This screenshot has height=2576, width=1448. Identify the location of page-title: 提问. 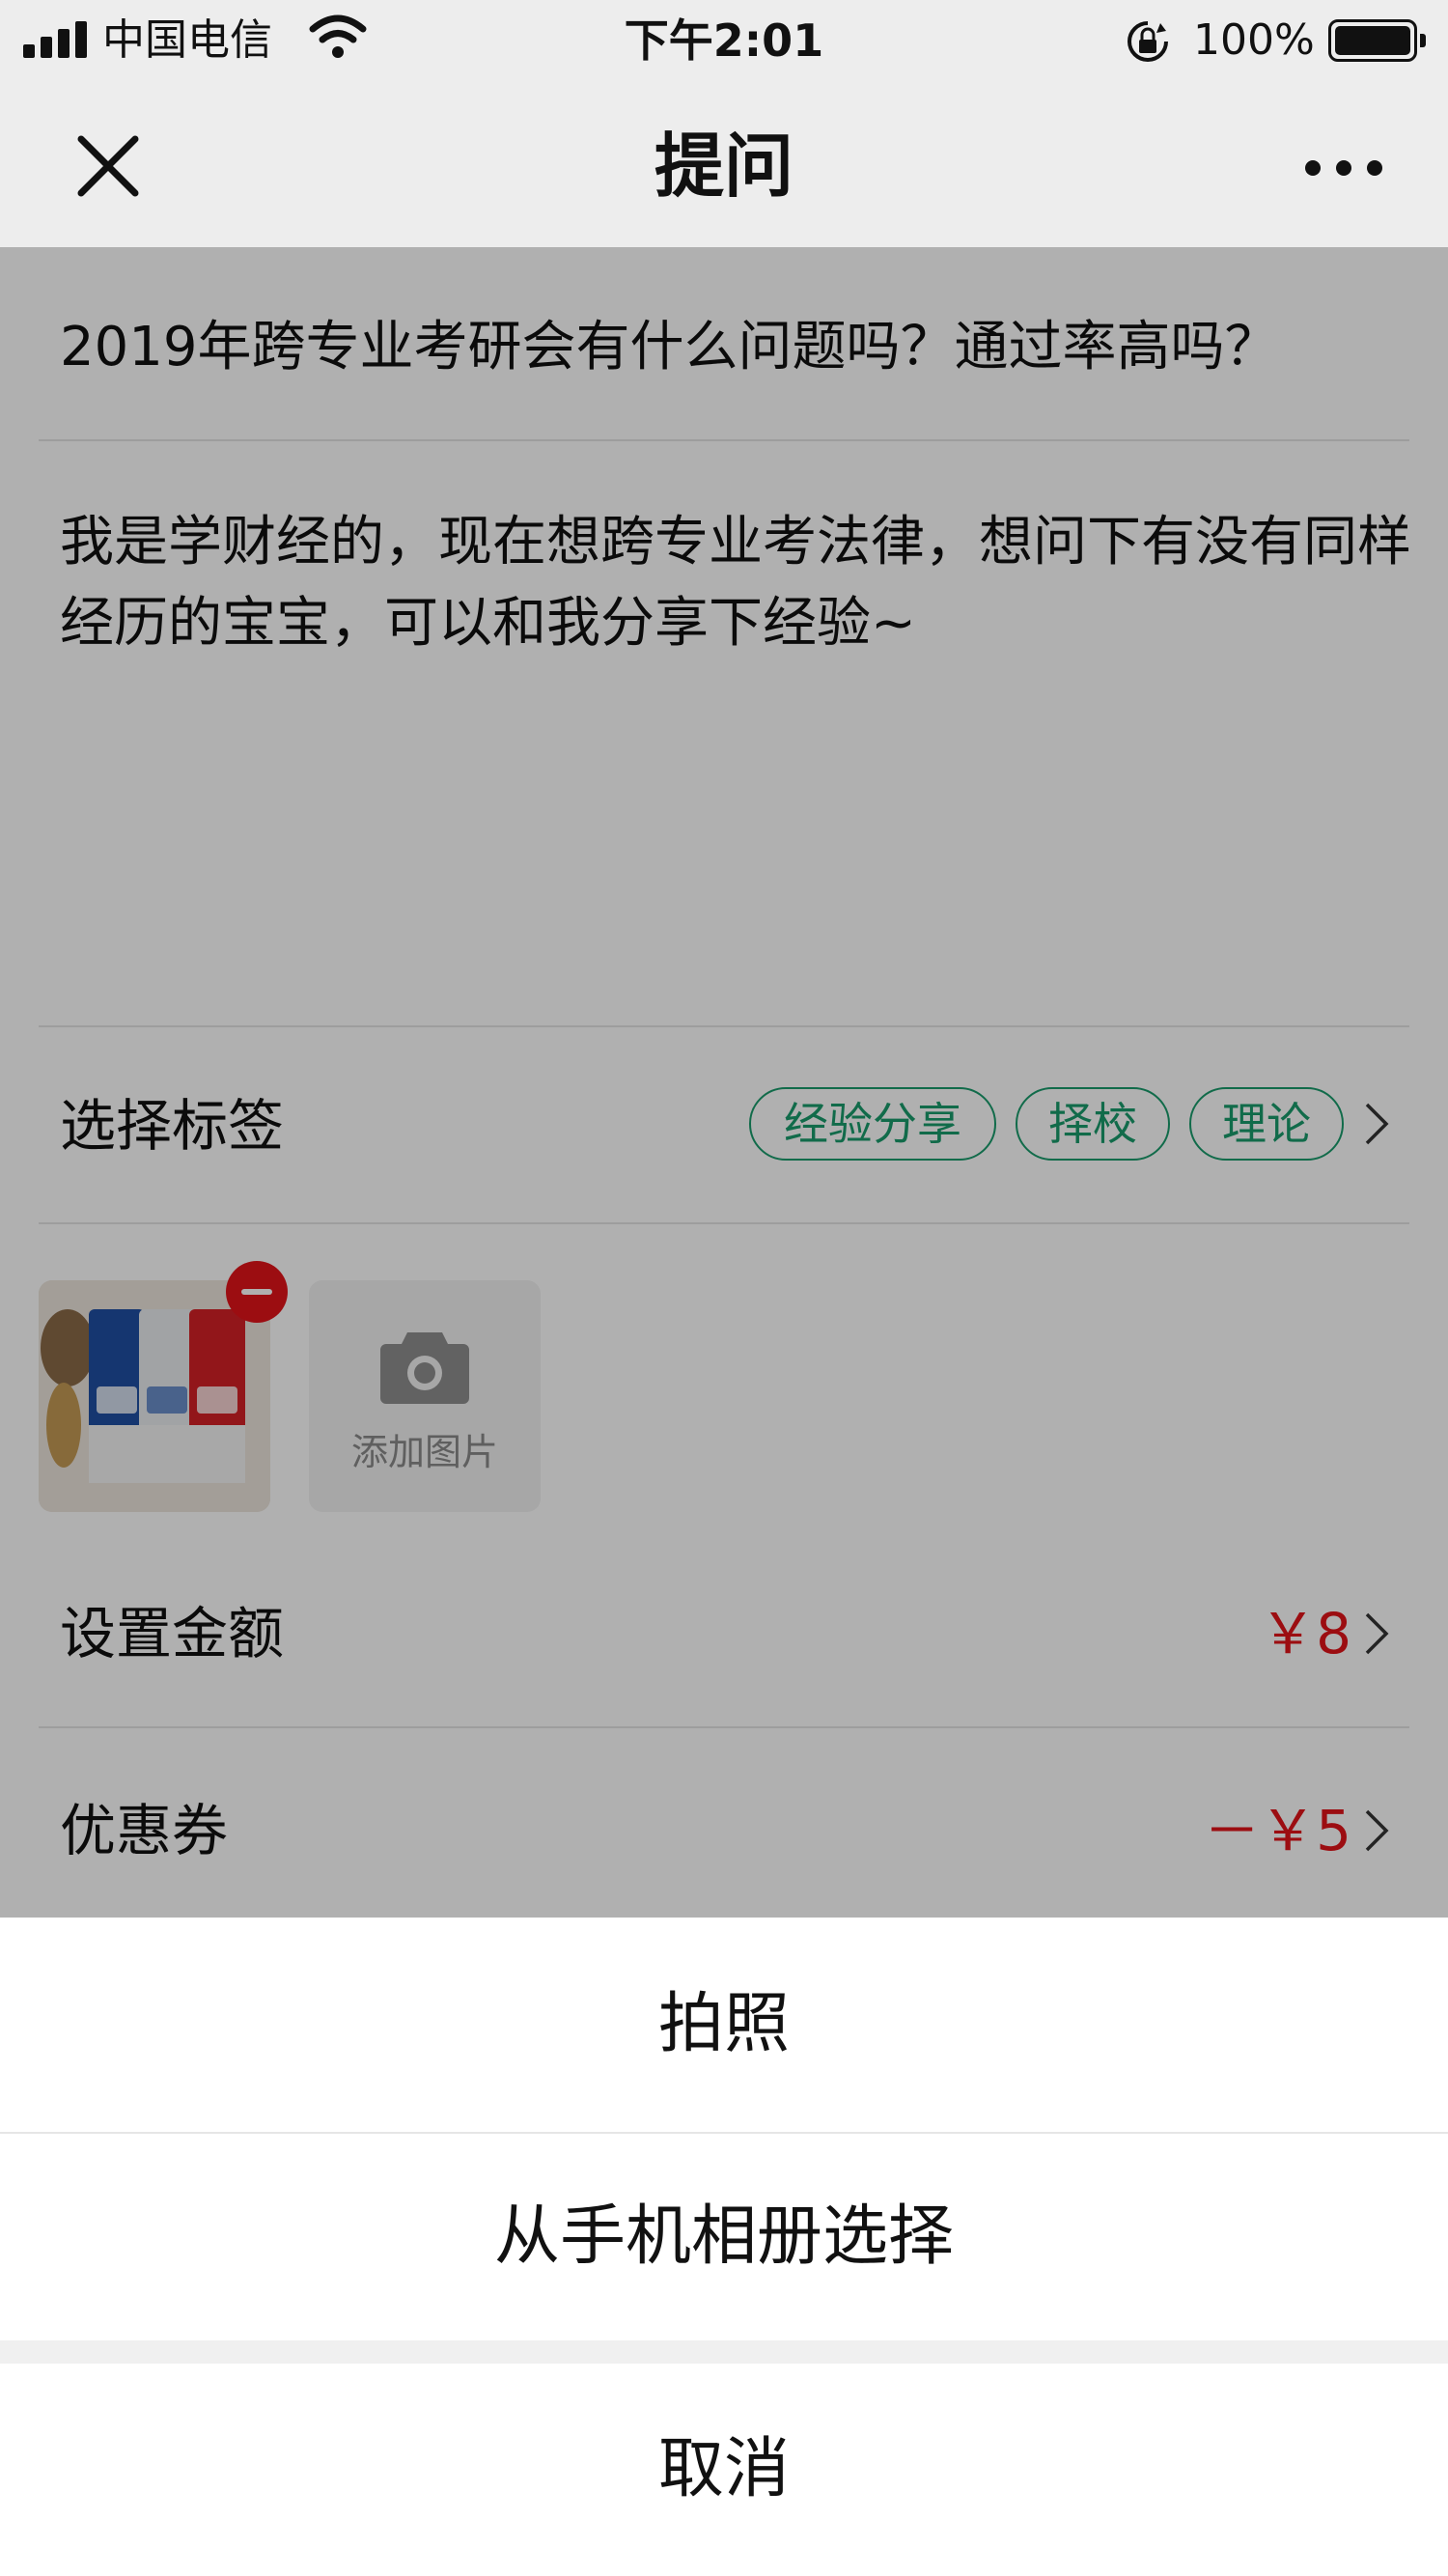
(724, 167).